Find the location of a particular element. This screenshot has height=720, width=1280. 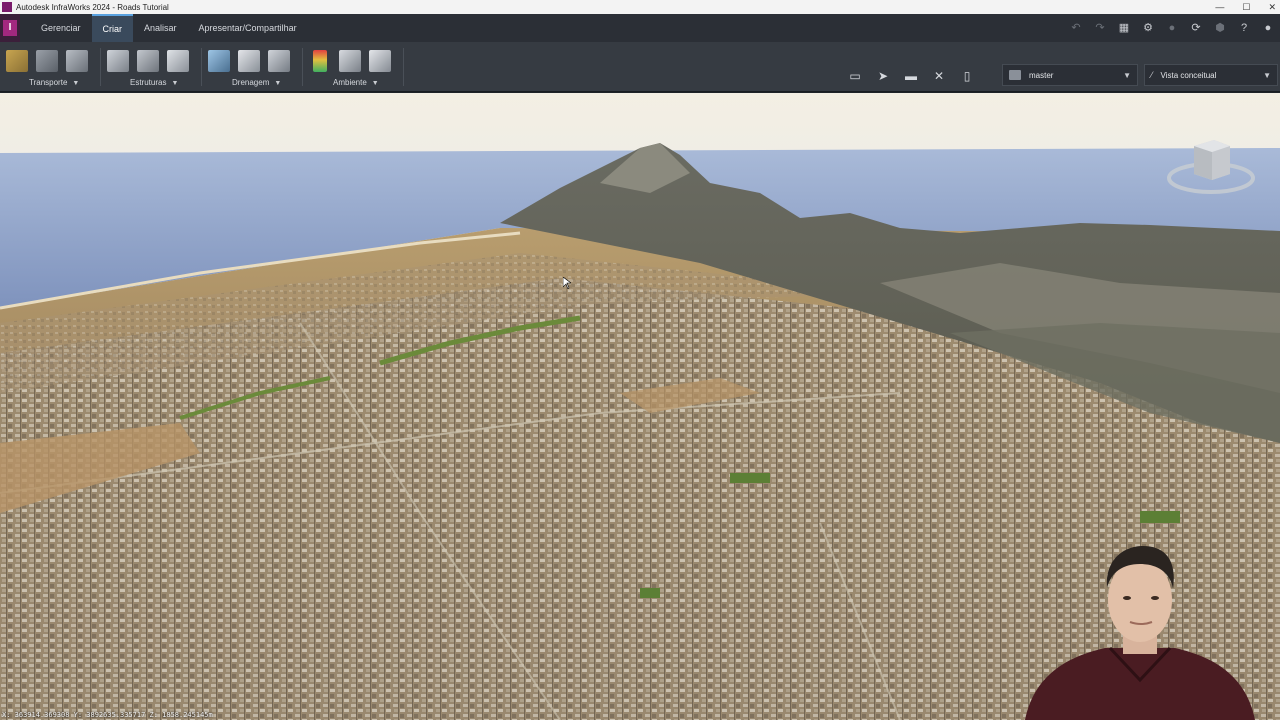

group-label-drenagem: Drenagem ▼ is located at coordinates (256, 82).